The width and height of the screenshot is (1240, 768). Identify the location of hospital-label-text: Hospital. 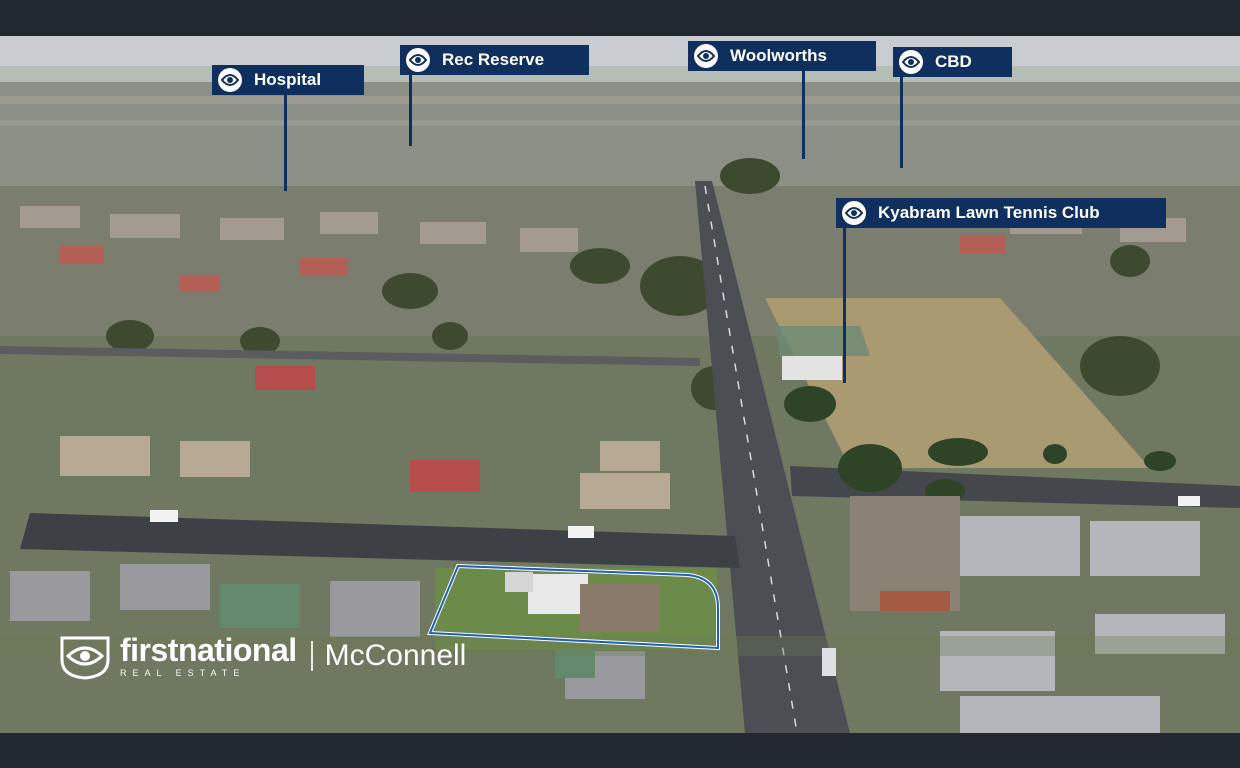
(288, 79).